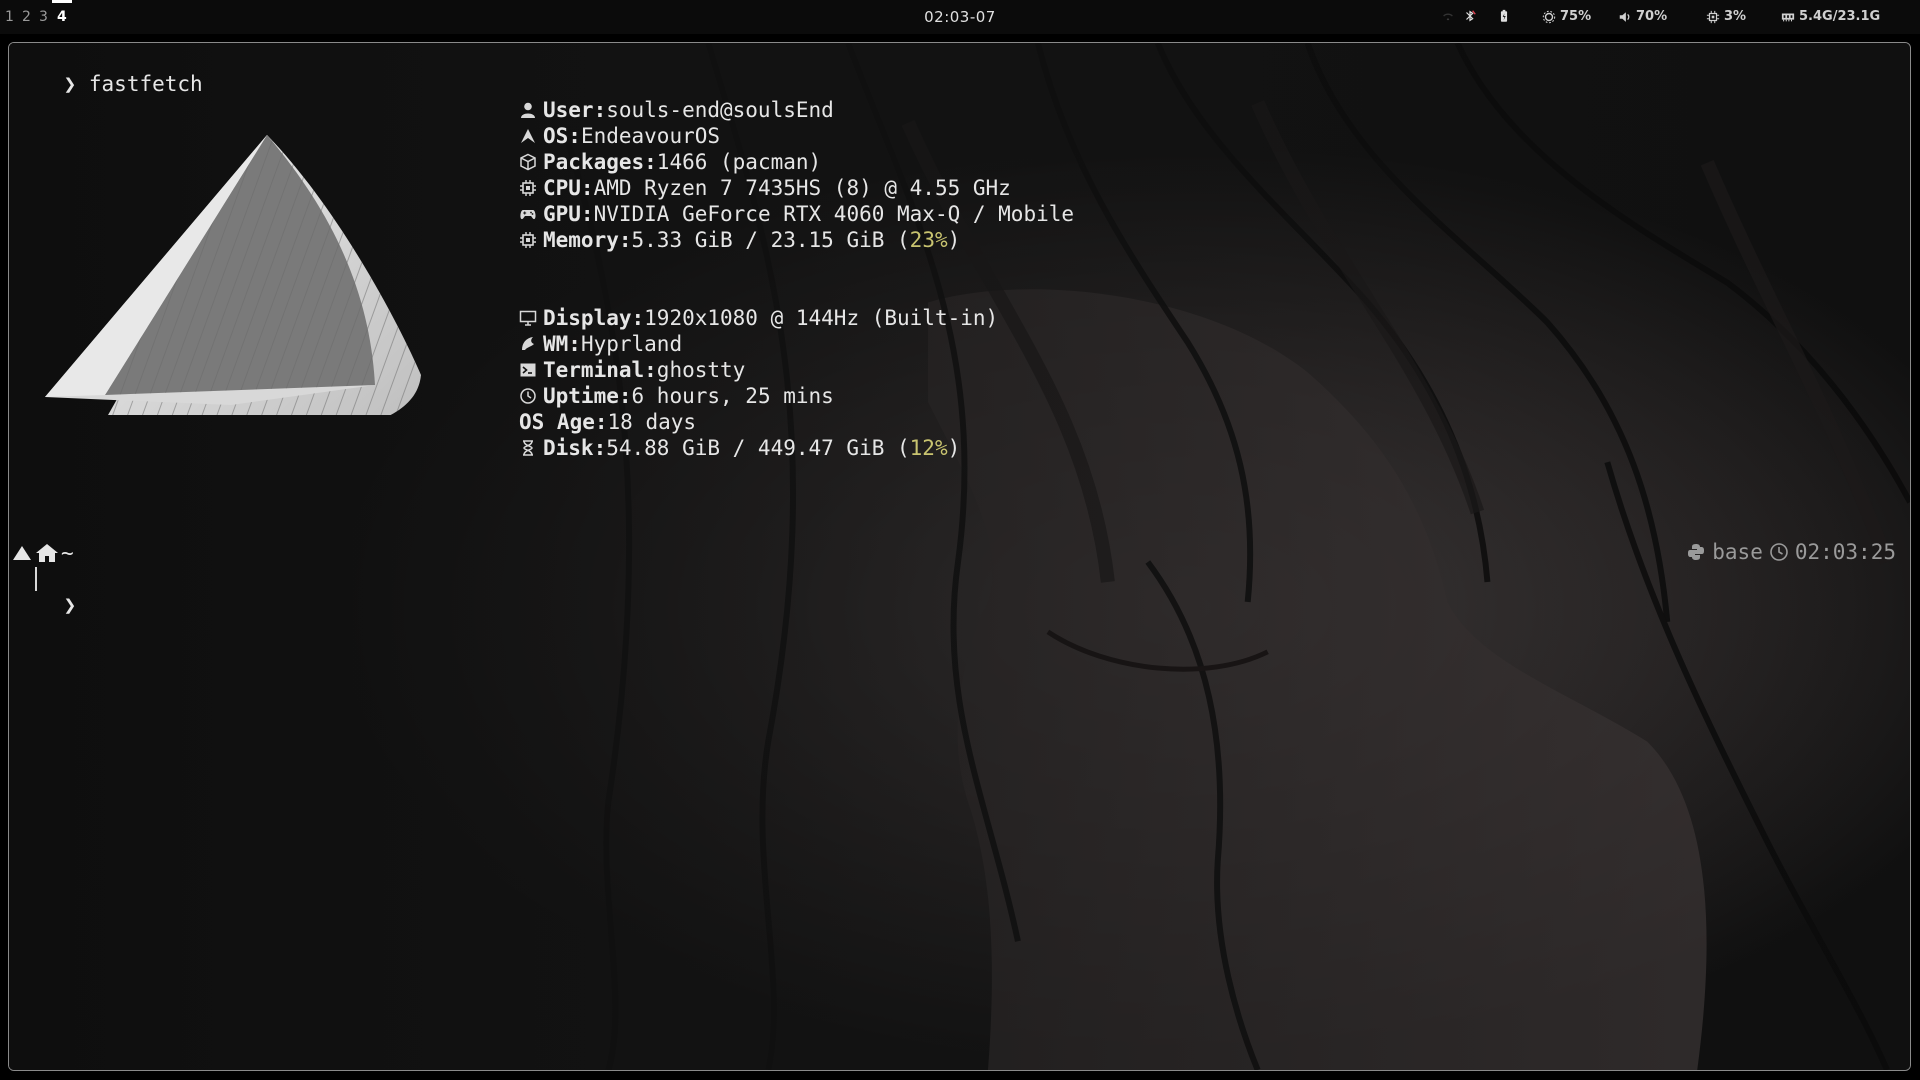 Image resolution: width=1920 pixels, height=1080 pixels. Describe the element at coordinates (528, 136) in the screenshot. I see `os-icon` at that location.